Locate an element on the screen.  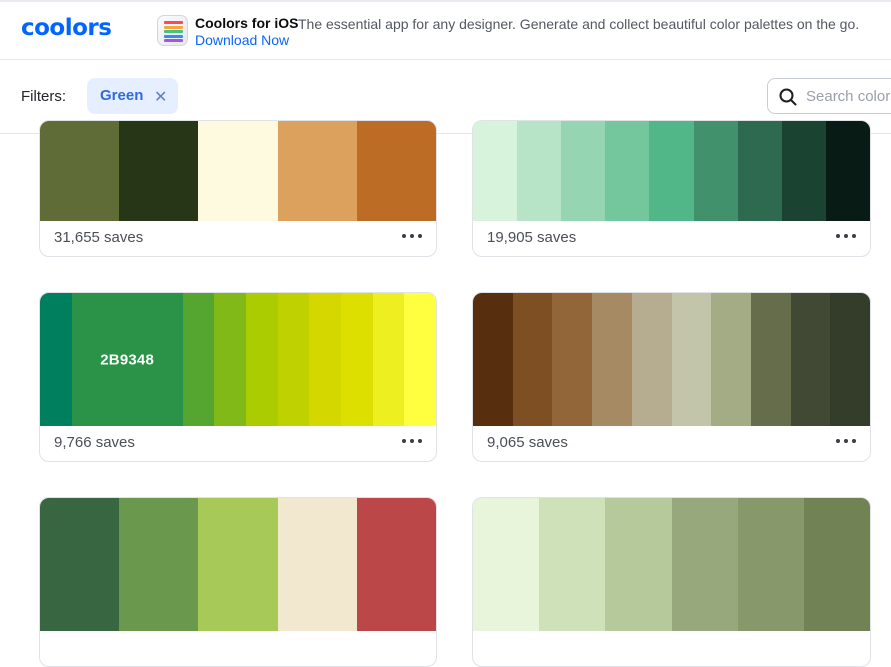
saves-count: 19,905 saves is located at coordinates (531, 237).